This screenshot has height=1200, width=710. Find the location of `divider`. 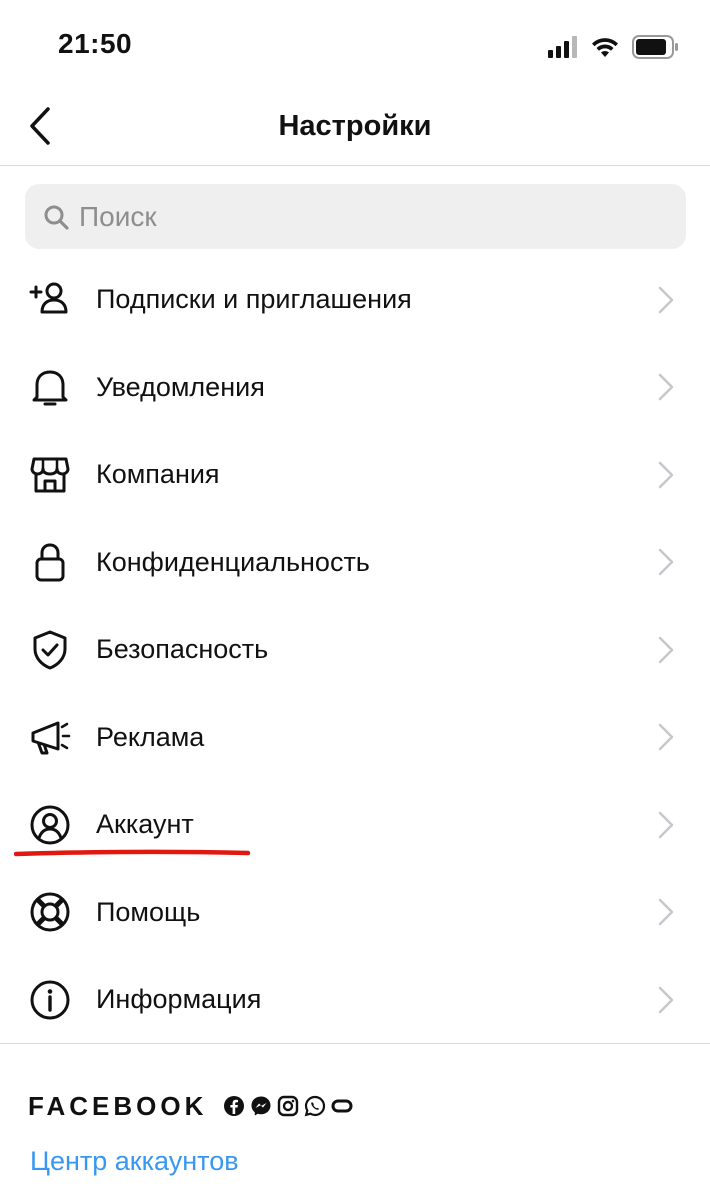

divider is located at coordinates (355, 1043).